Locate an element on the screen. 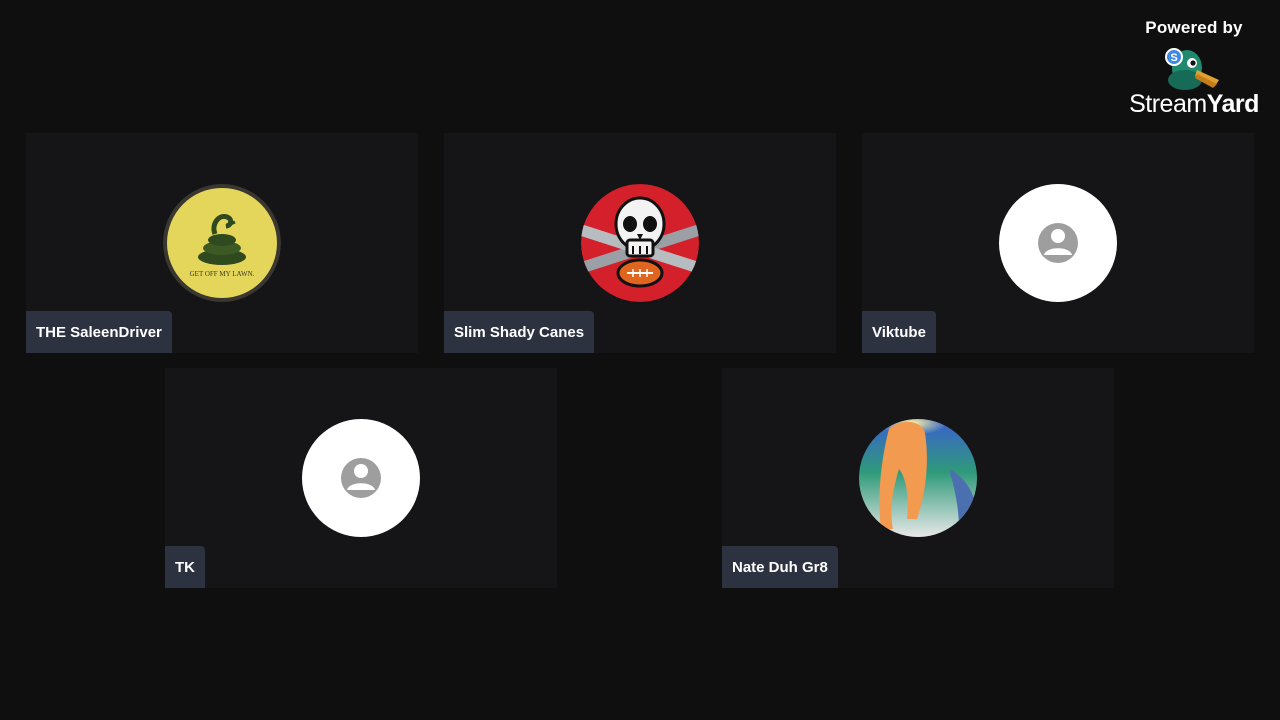 Image resolution: width=1280 pixels, height=720 pixels. football-icon is located at coordinates (640, 273).